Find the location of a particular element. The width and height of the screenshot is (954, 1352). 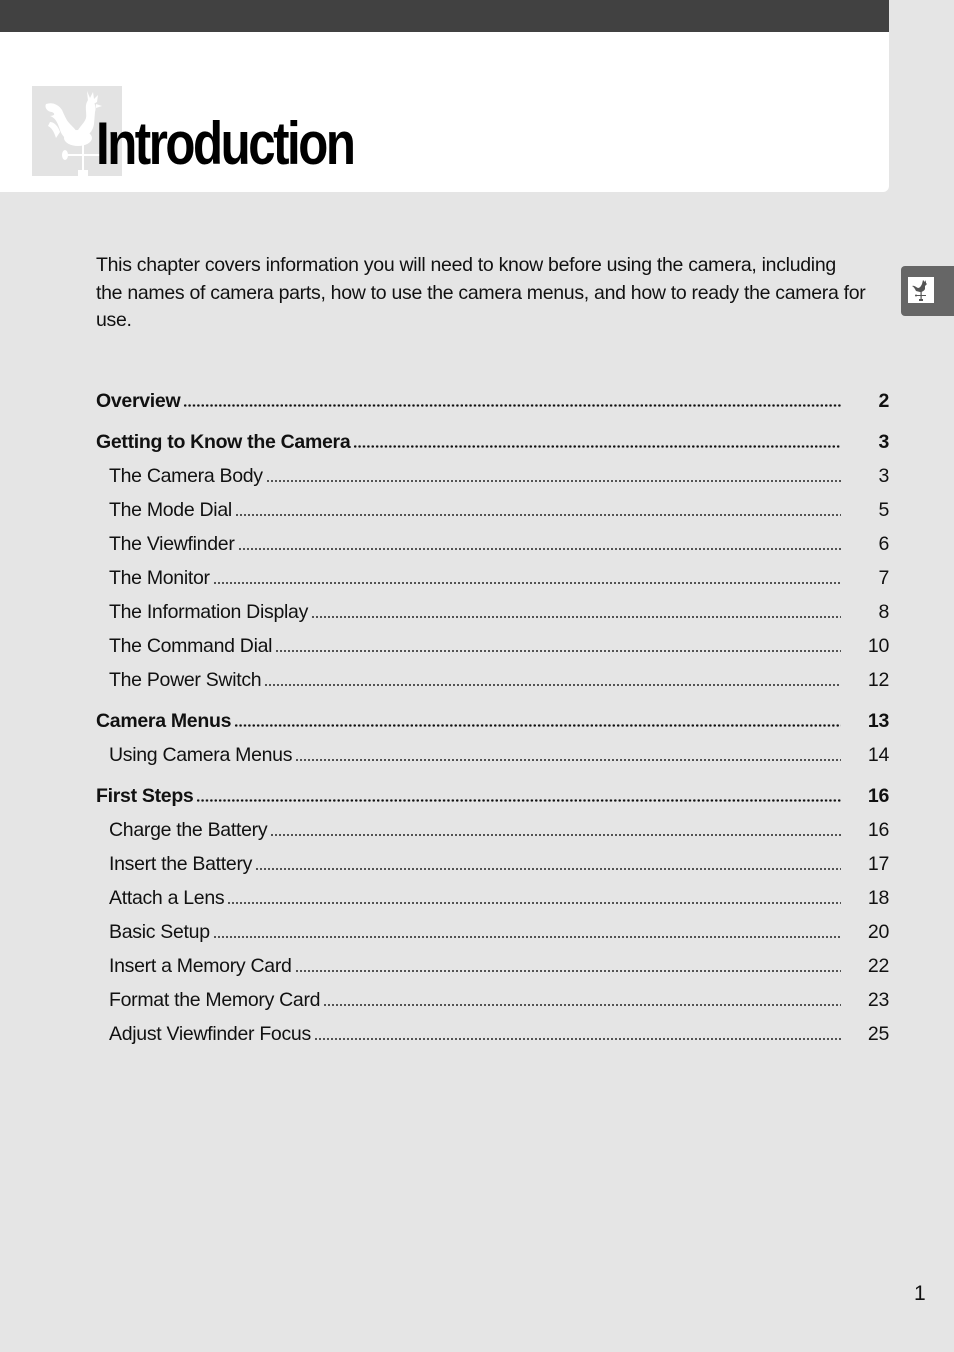

toc-entry-title: Overview is located at coordinates (138, 401).